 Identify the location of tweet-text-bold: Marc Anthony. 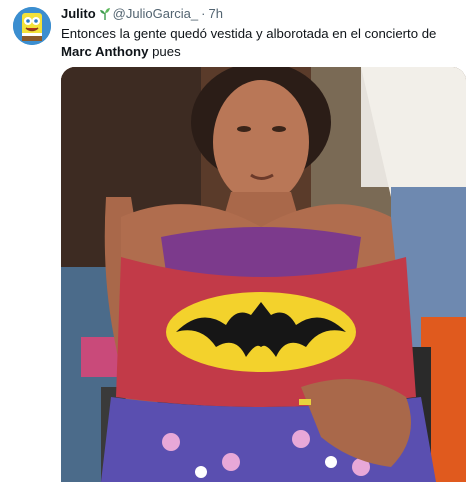
(105, 51).